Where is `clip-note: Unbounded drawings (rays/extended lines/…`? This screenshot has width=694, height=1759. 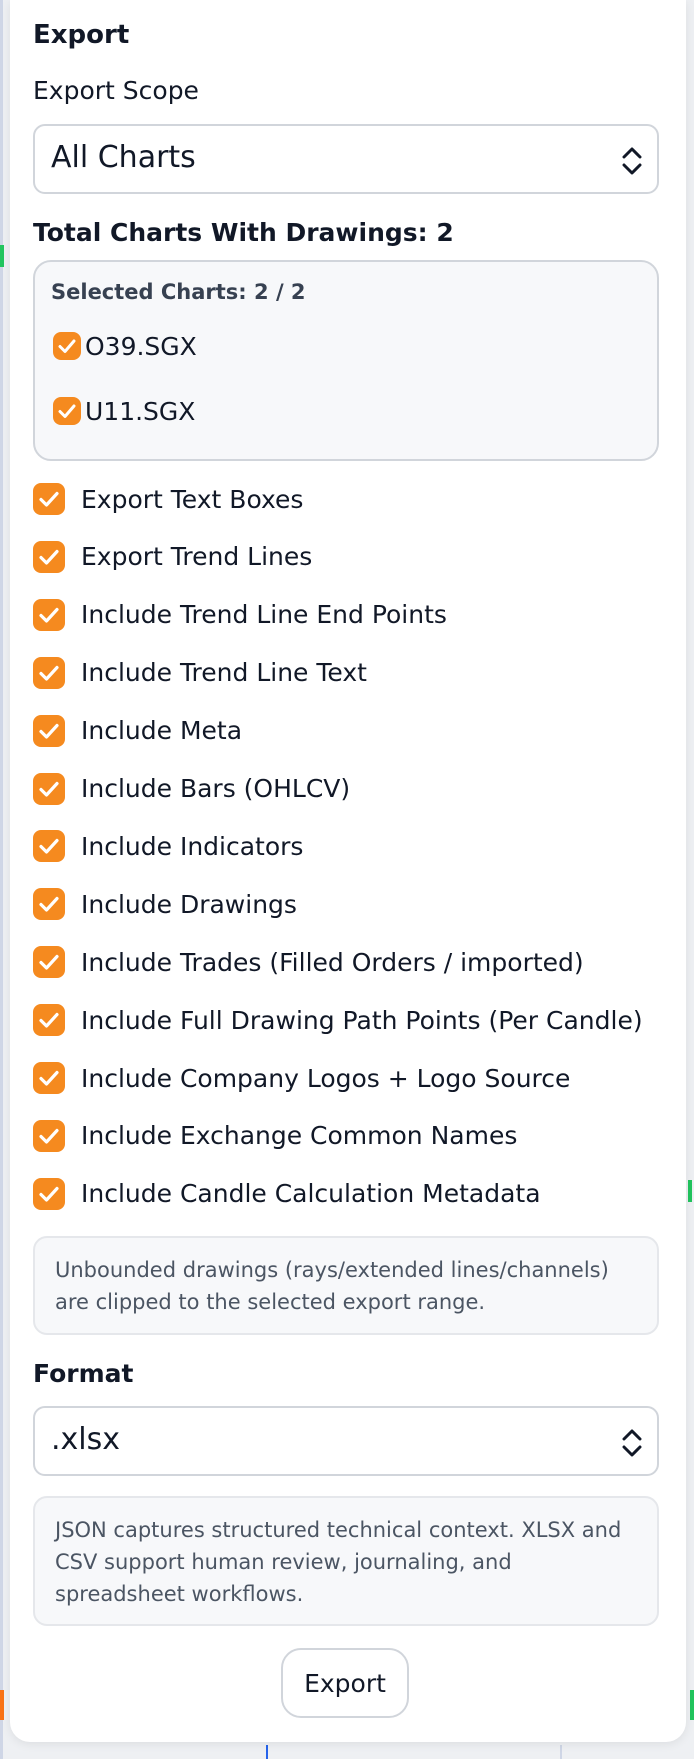
clip-note: Unbounded drawings (rays/extended lines/… is located at coordinates (346, 1285).